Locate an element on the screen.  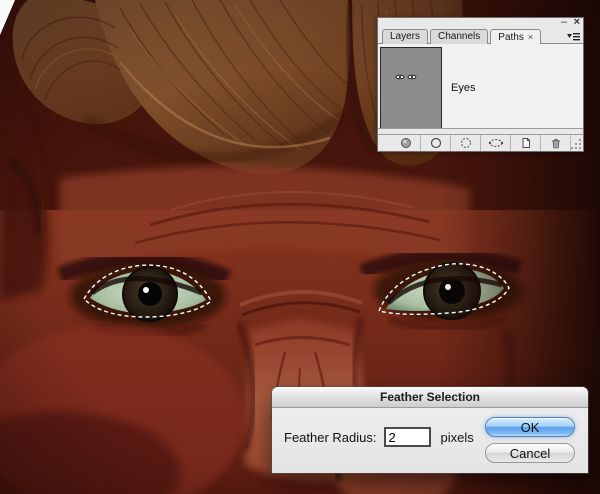
delete-path-icon is located at coordinates (556, 143).